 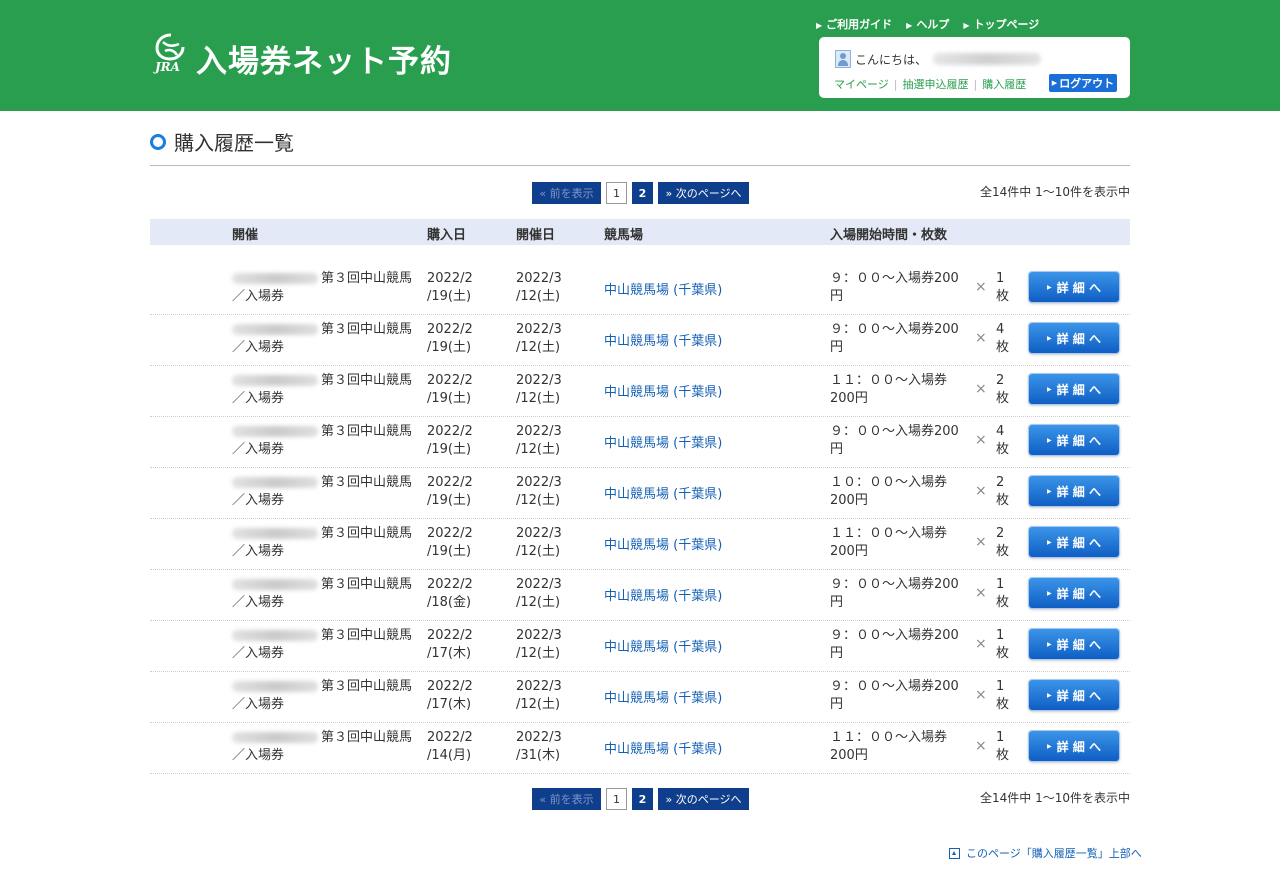 I want to click on admission-time-cell: １１：００〜入場券 200円, so click(x=900, y=390).